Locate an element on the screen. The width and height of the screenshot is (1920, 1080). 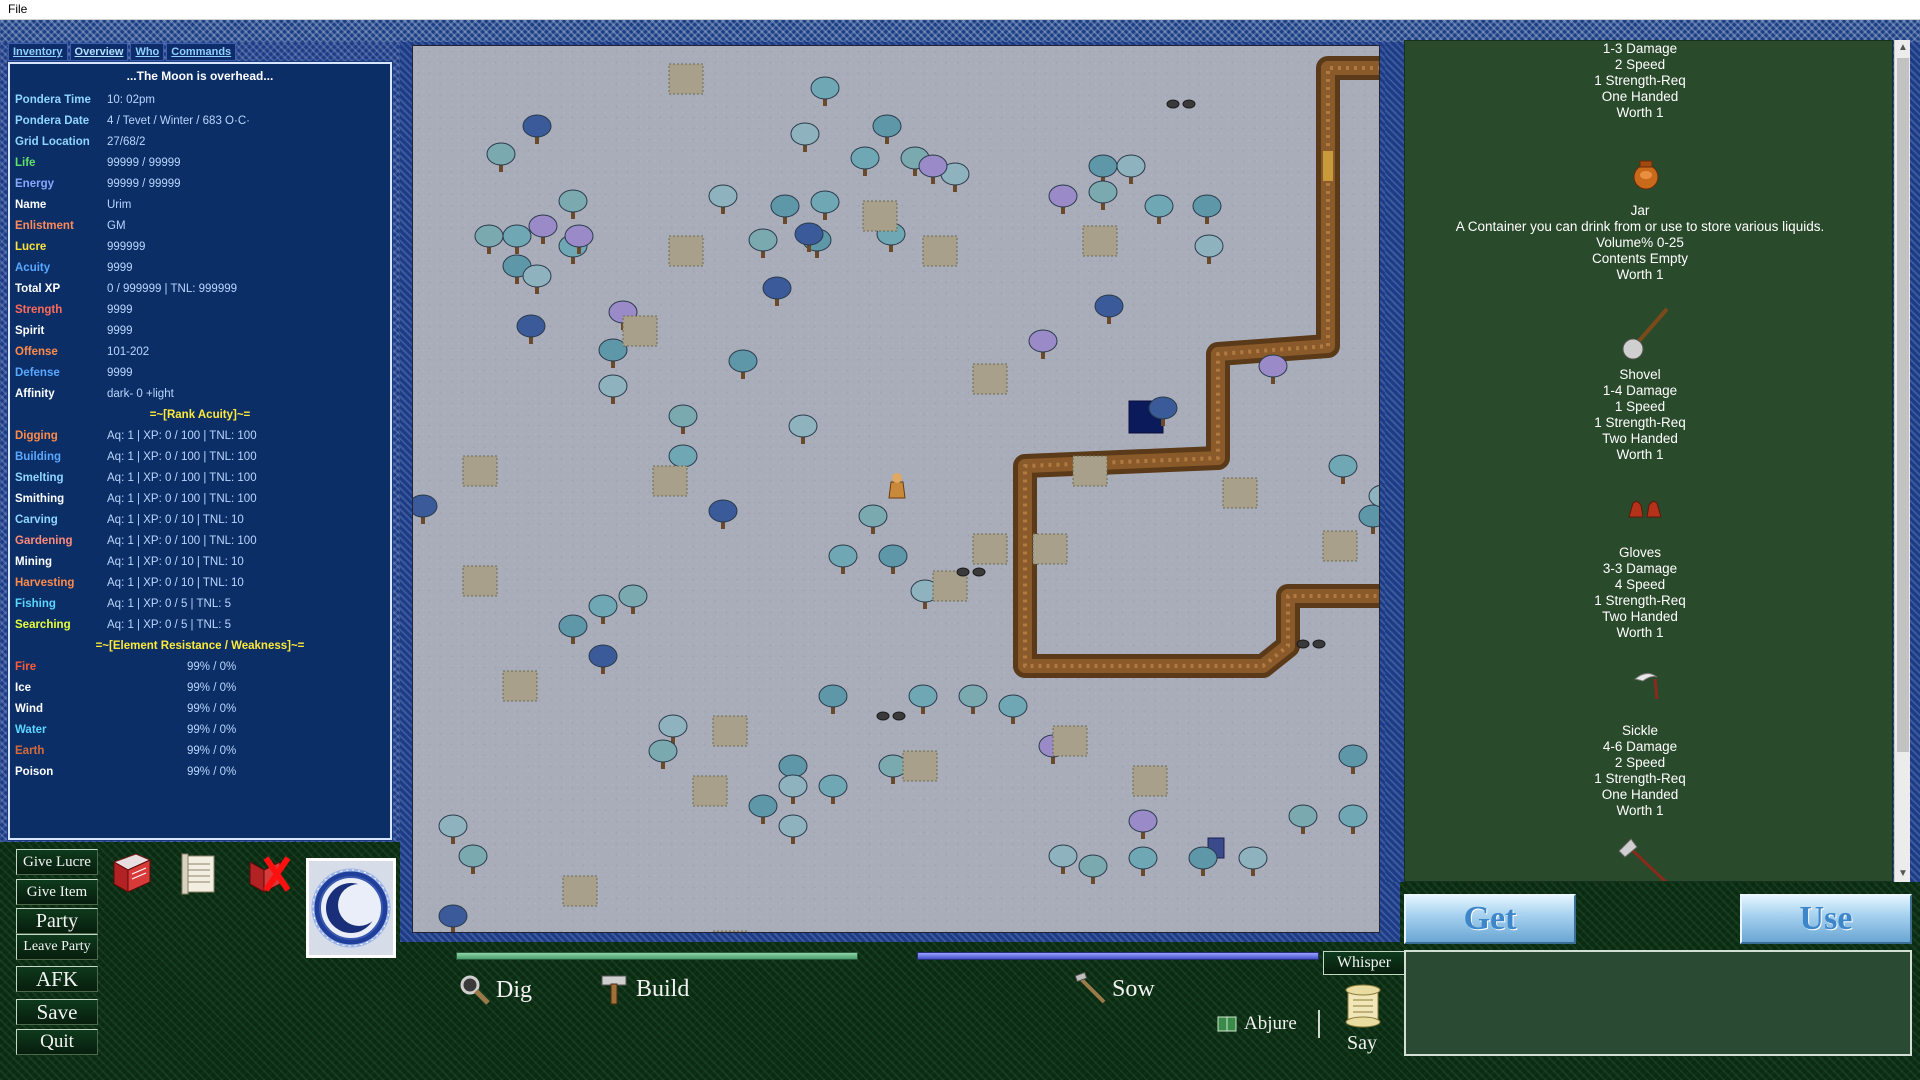
build-action: Build is located at coordinates (643, 989).